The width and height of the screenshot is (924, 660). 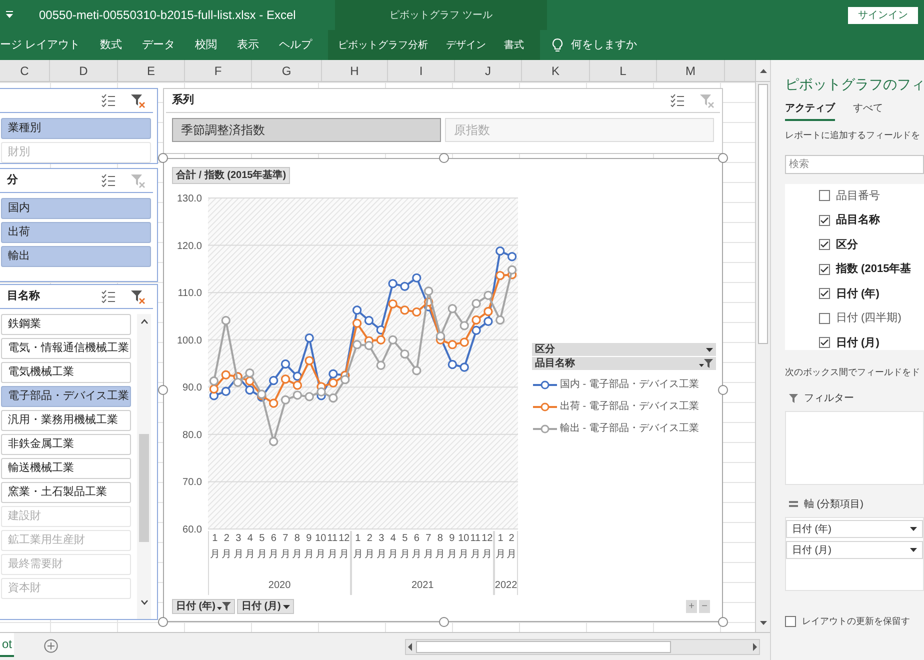 What do you see at coordinates (192, 529) in the screenshot?
I see `axis-label: 60.0` at bounding box center [192, 529].